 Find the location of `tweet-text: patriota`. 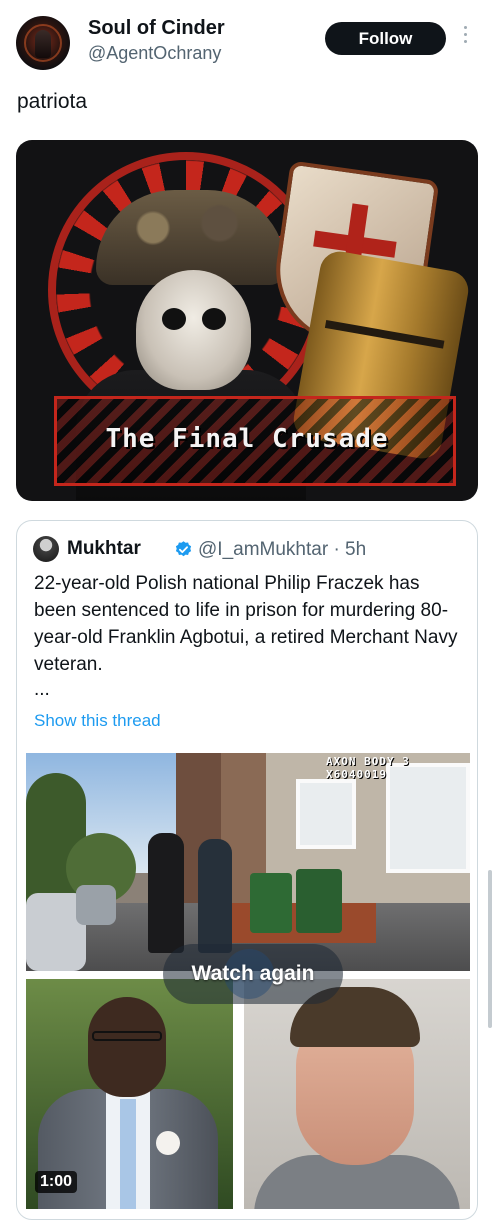

tweet-text: patriota is located at coordinates (52, 101).